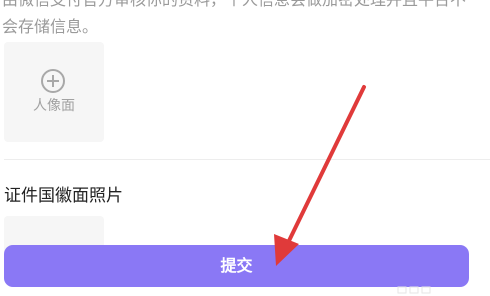 The height and width of the screenshot is (296, 490). I want to click on watermark-icon, so click(414, 290).